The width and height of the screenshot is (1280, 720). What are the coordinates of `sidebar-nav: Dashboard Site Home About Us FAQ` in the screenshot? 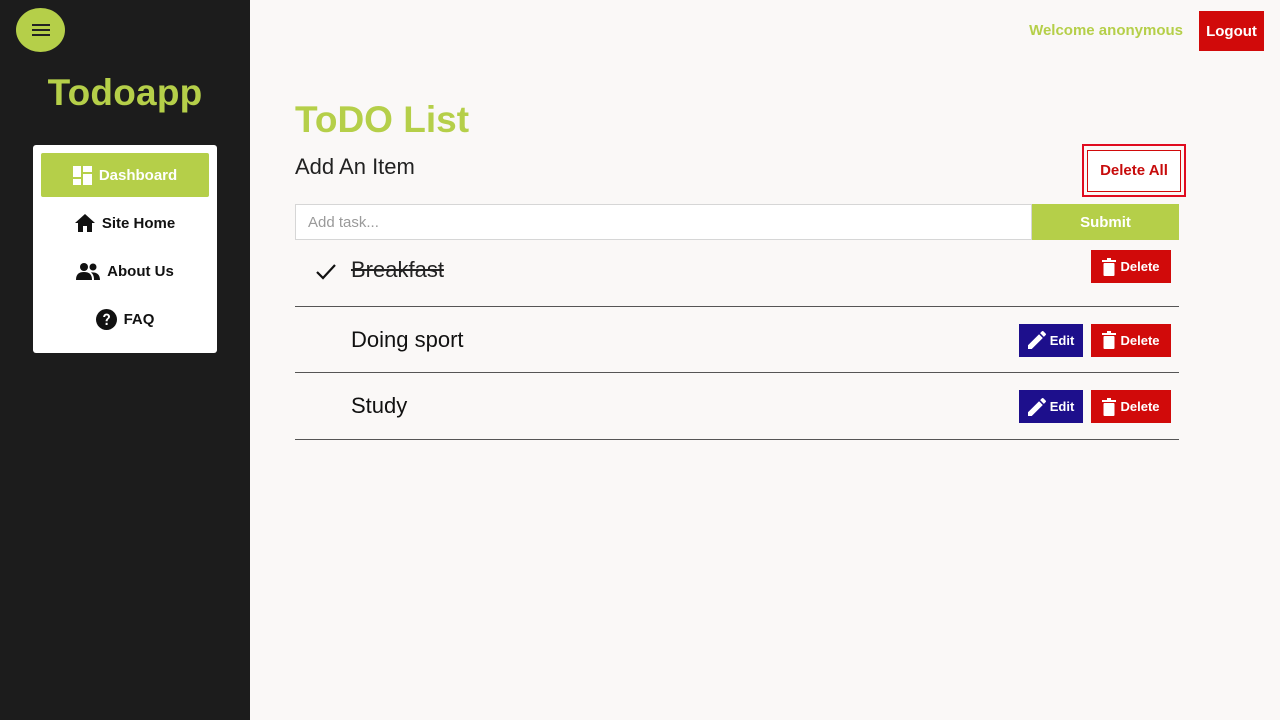 It's located at (125, 249).